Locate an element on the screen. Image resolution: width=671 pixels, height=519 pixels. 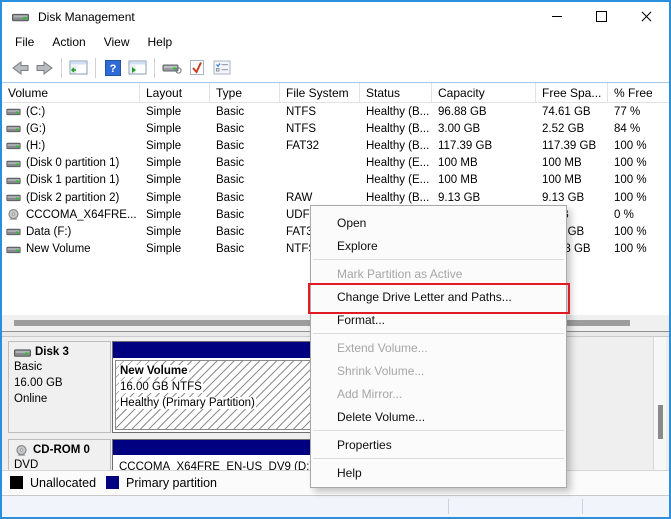
volume-name: (H:) is located at coordinates (36, 145).